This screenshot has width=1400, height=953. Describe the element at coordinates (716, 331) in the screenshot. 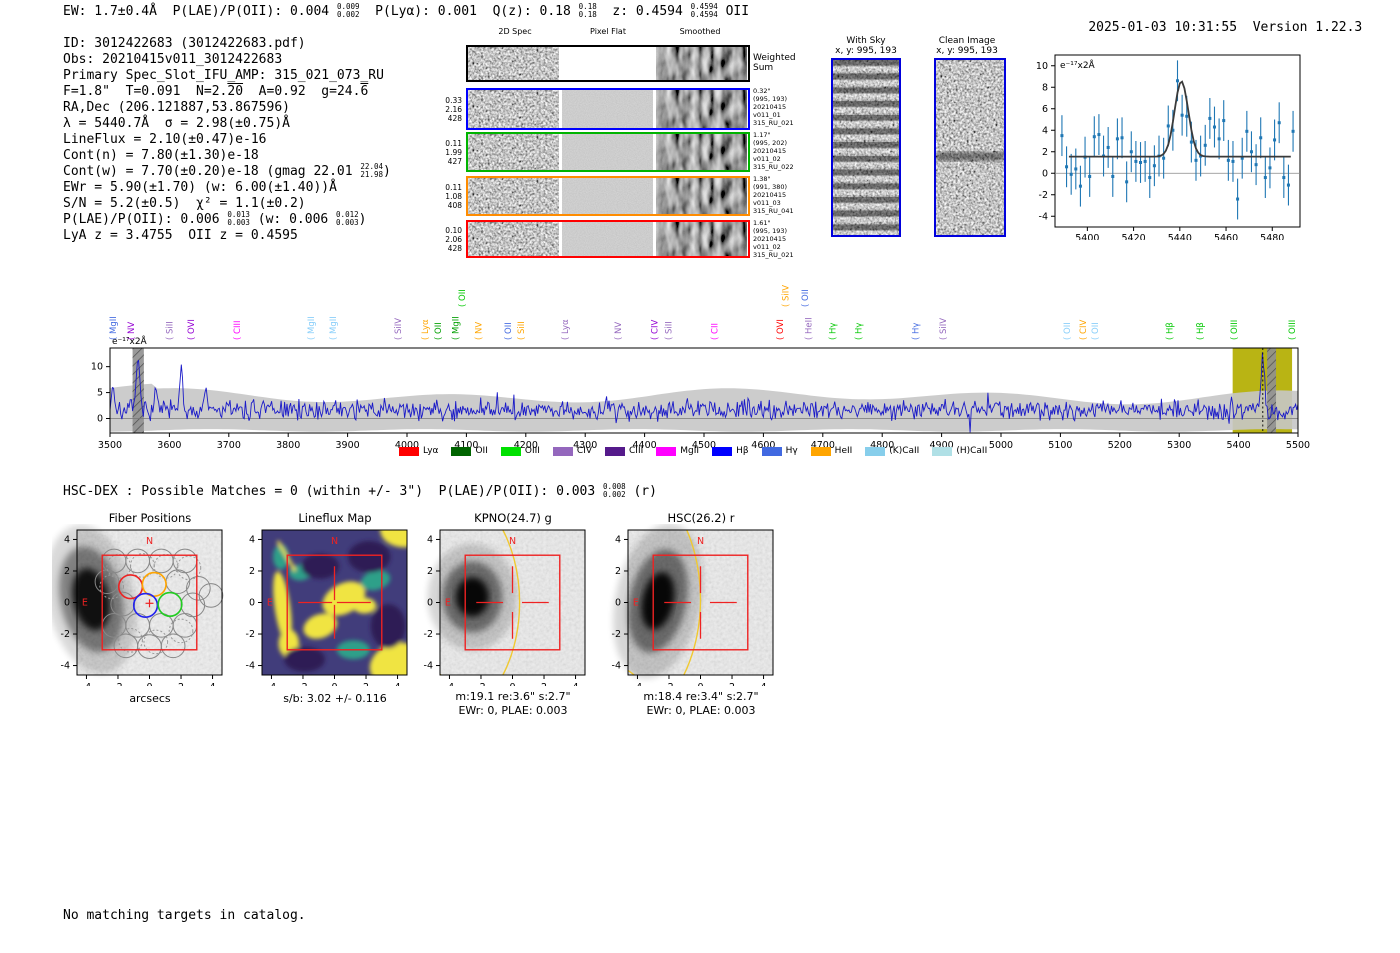

I see `line-label-CII: ( CII` at that location.